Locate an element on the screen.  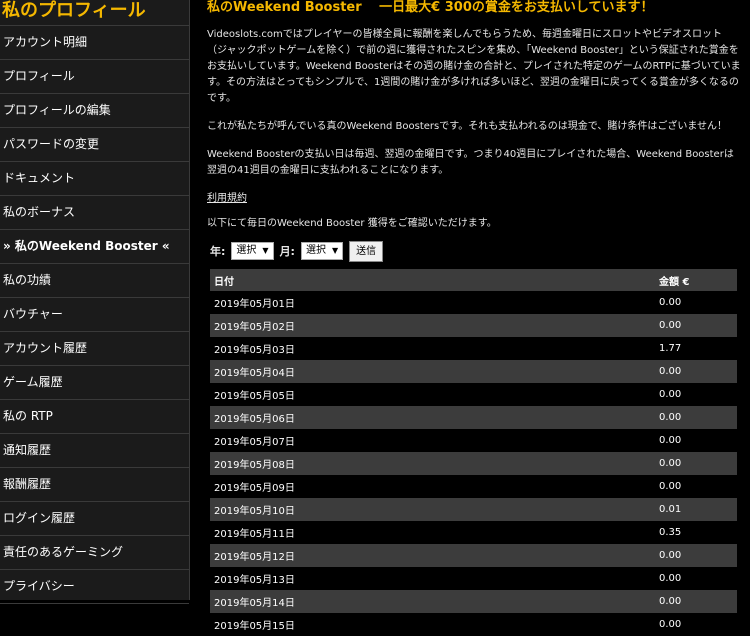
table-row: 2019年05月13日 0.00 is located at coordinates (473, 578).